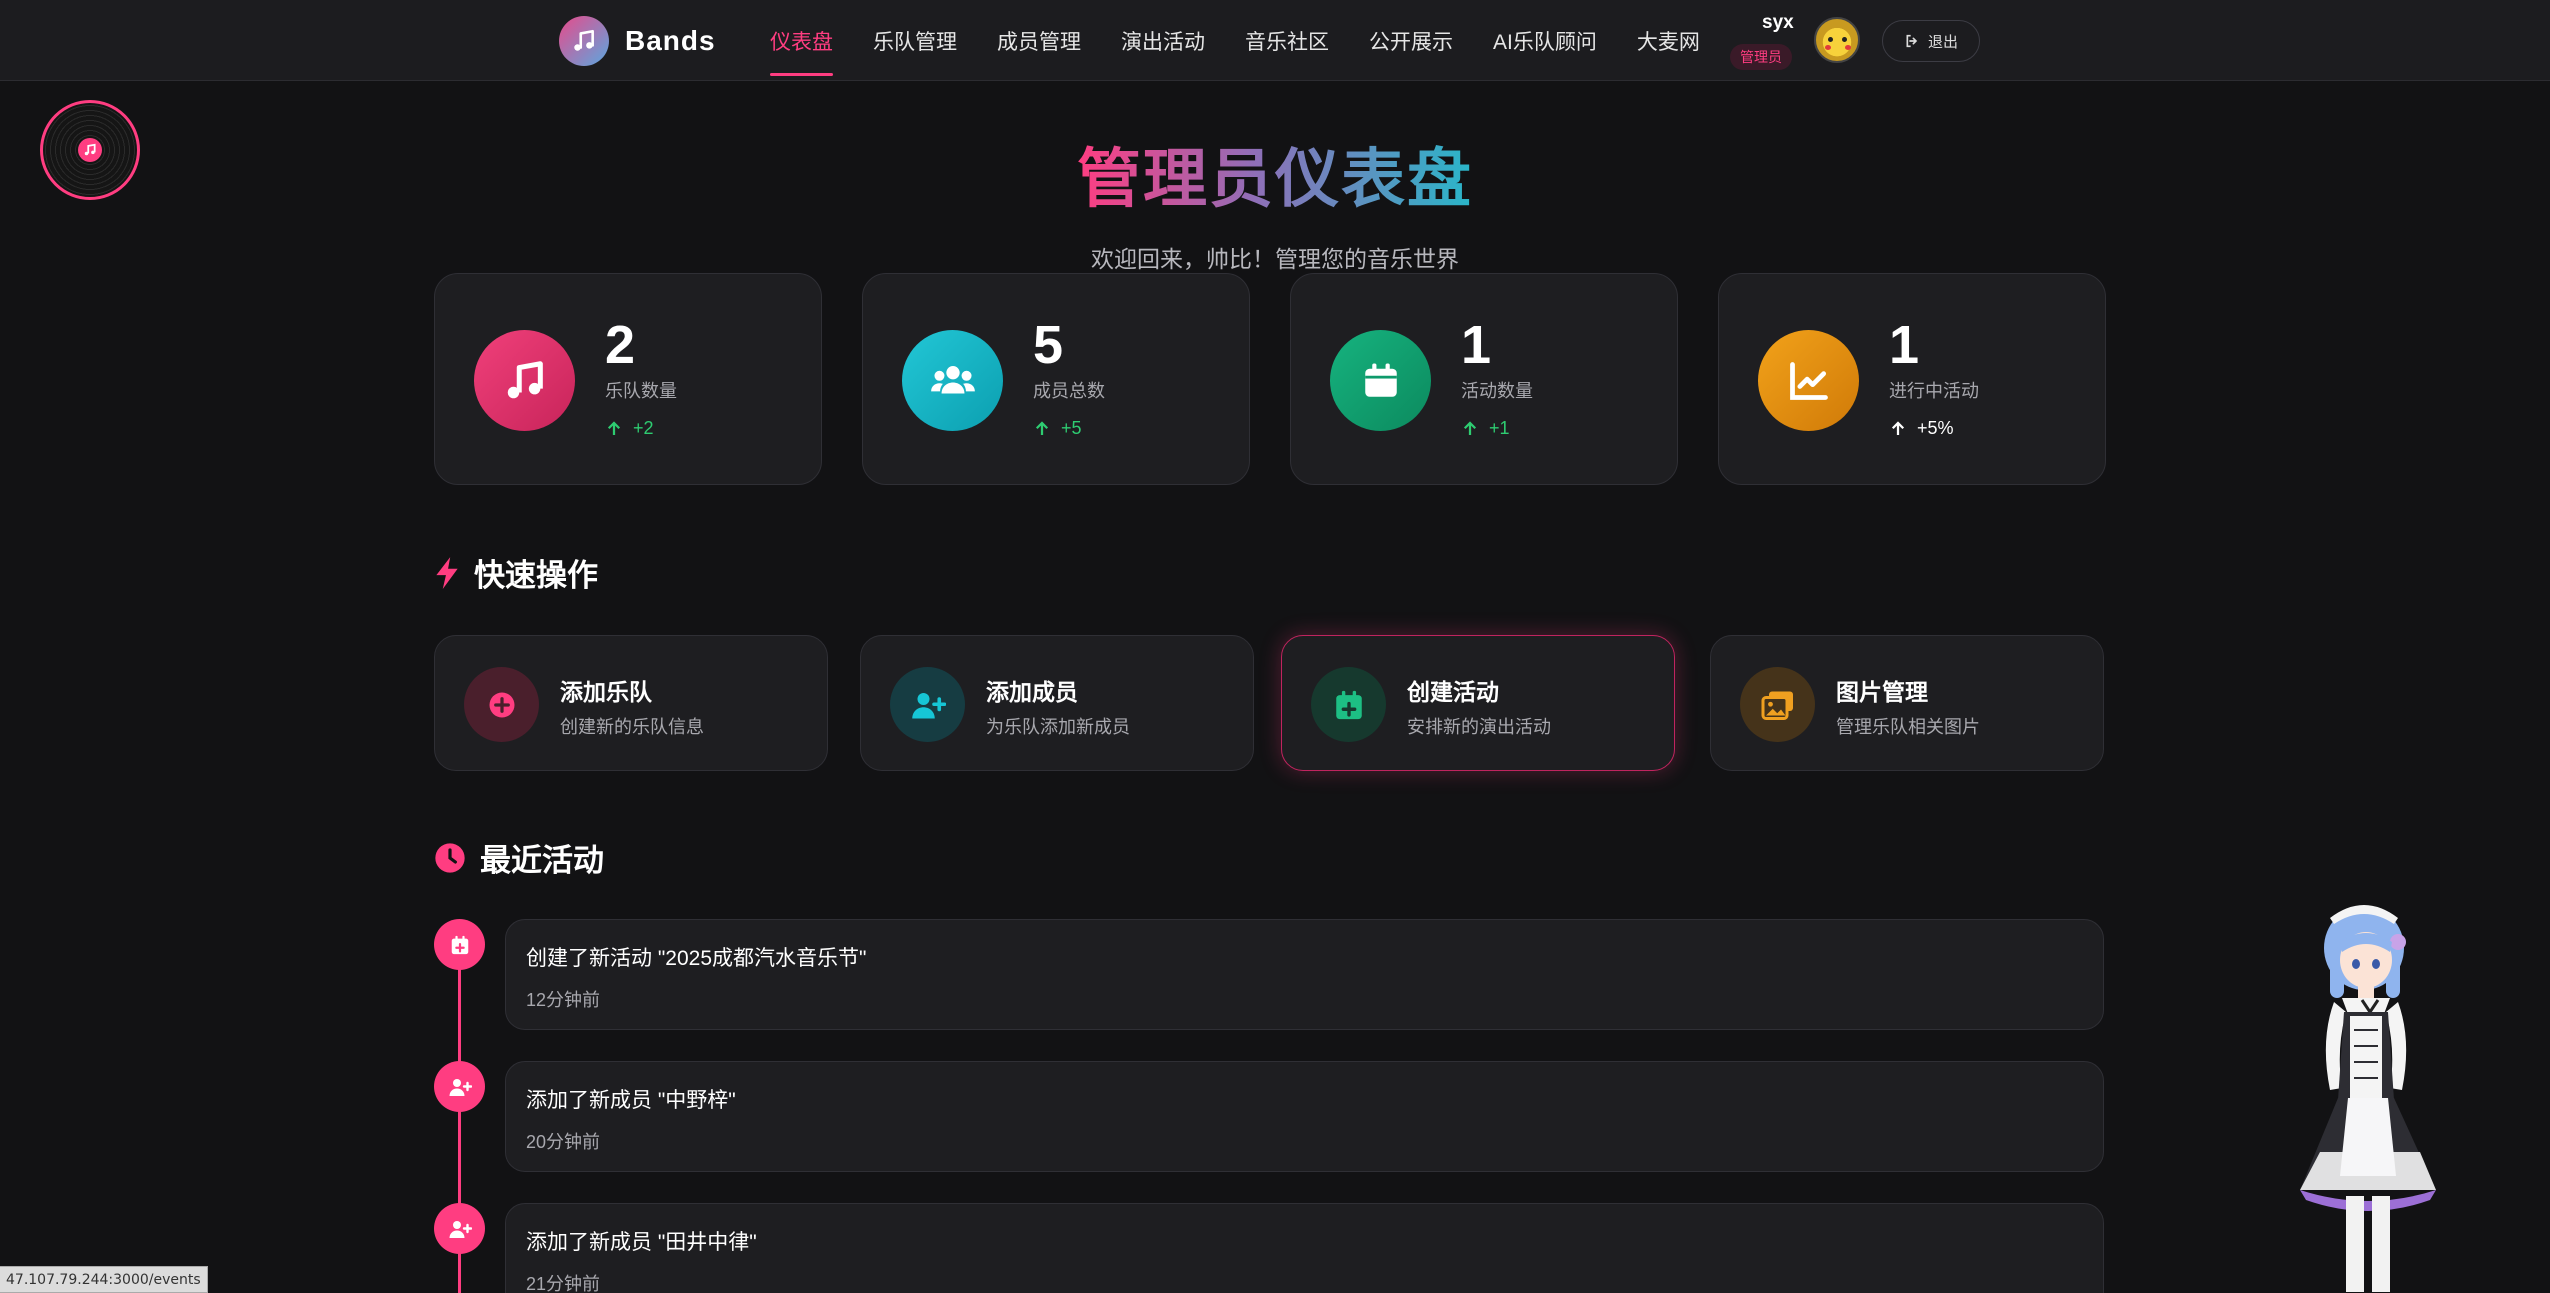 The width and height of the screenshot is (2550, 1293). Describe the element at coordinates (1032, 692) in the screenshot. I see `action-title: 添加成员` at that location.